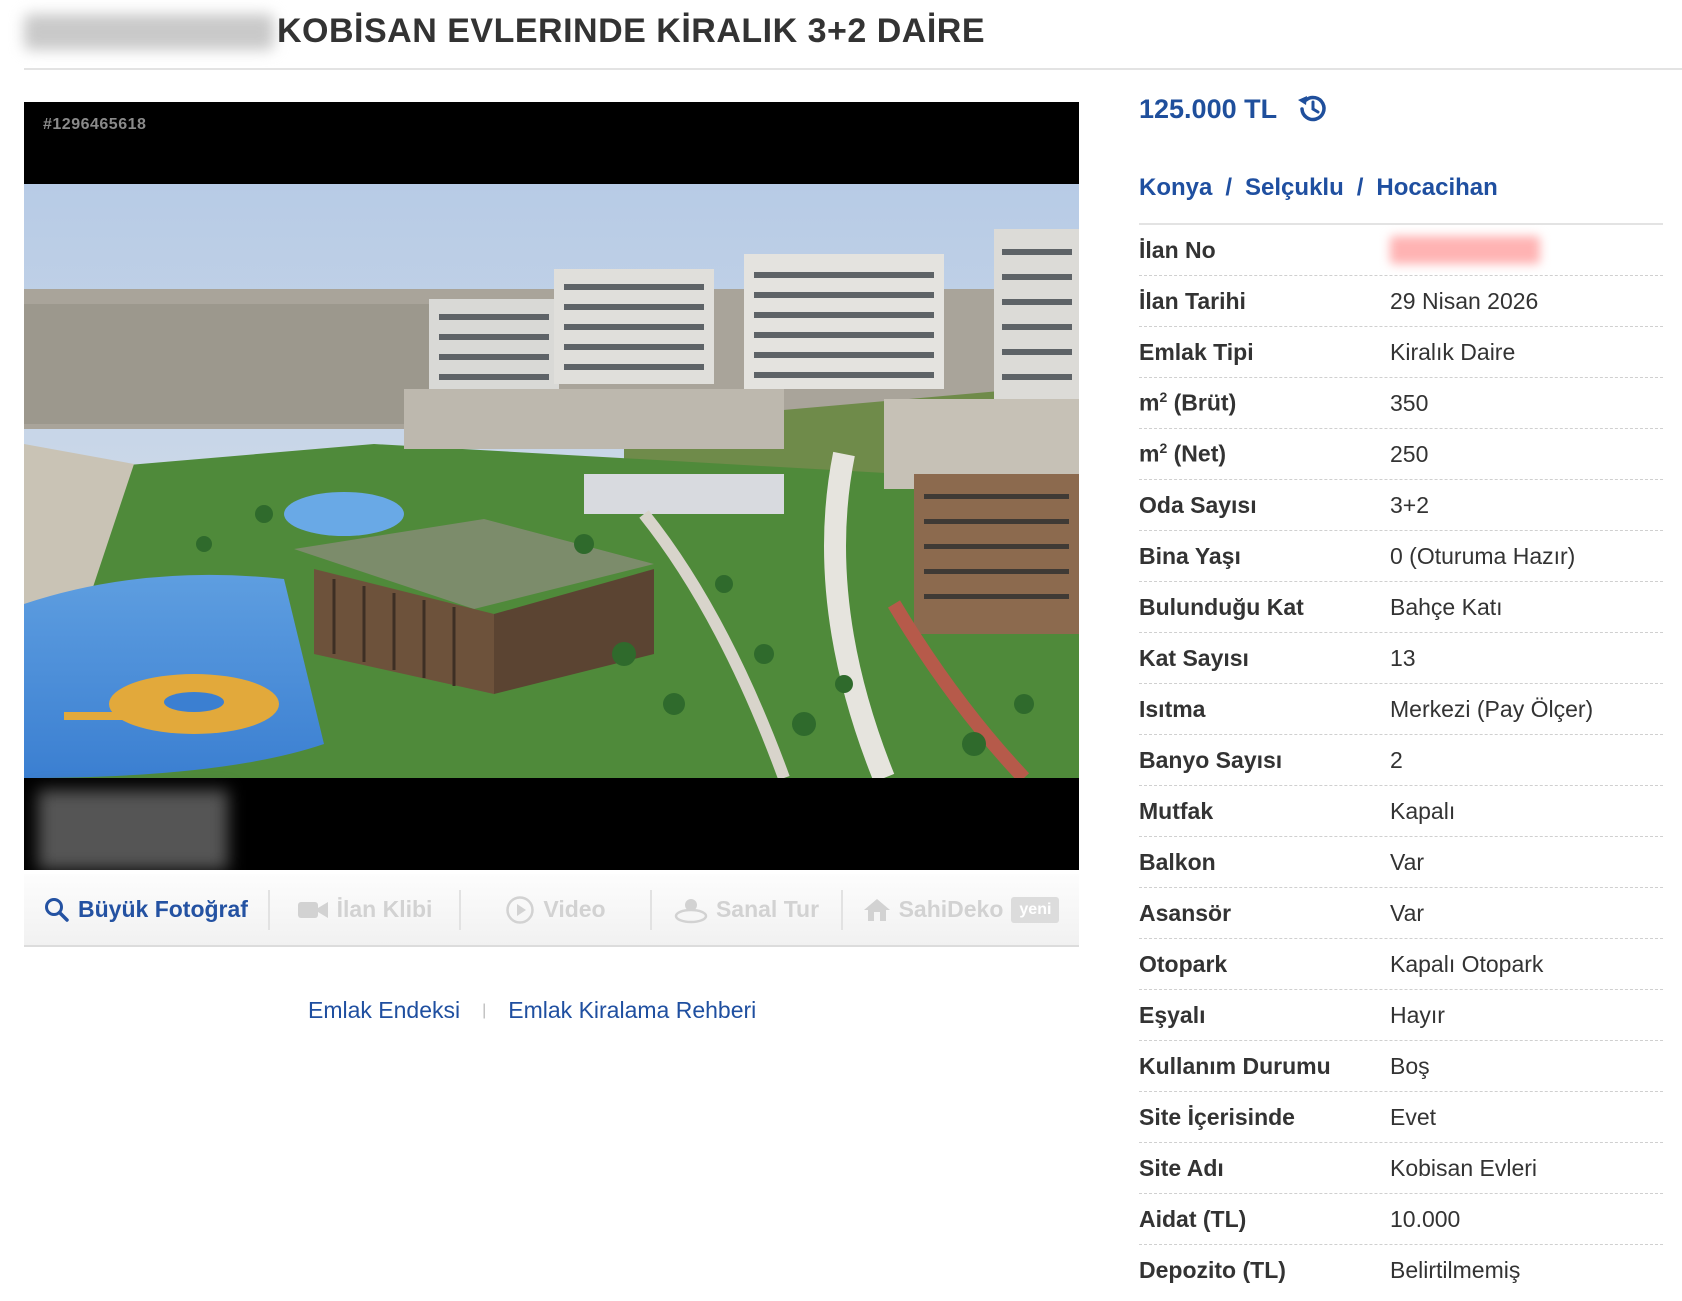 Image resolution: width=1682 pixels, height=1301 pixels. Describe the element at coordinates (1407, 912) in the screenshot. I see `detail-value: Var` at that location.